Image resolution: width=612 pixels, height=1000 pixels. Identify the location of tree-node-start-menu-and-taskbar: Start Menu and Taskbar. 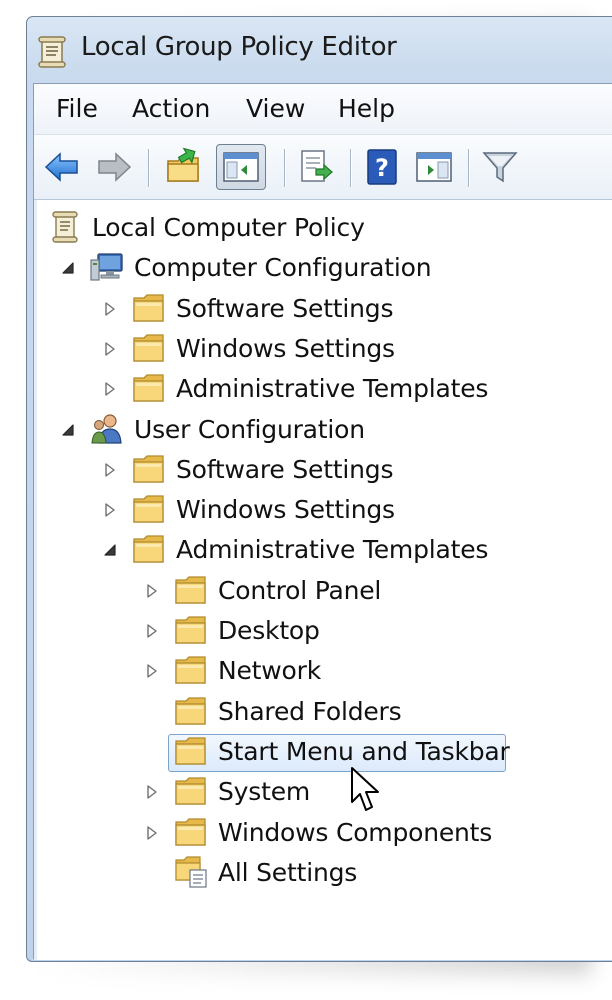
(314, 752).